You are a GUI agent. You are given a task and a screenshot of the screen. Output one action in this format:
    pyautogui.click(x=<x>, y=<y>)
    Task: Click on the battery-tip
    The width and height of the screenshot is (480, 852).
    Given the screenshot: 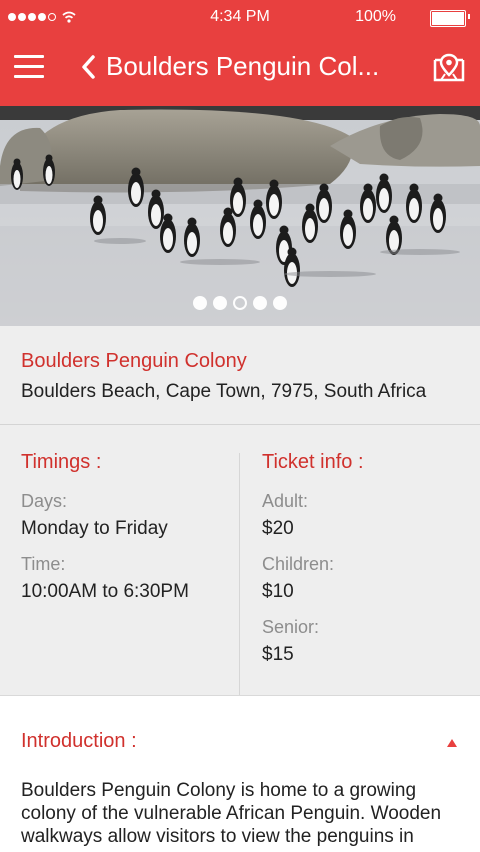 What is the action you would take?
    pyautogui.click(x=469, y=16)
    